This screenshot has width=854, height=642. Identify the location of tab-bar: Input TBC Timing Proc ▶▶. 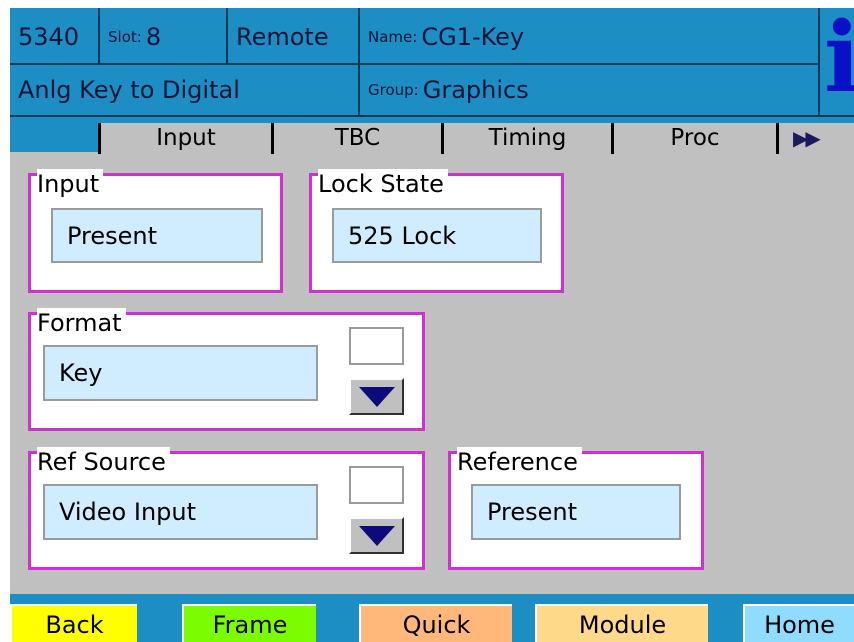
(432, 134).